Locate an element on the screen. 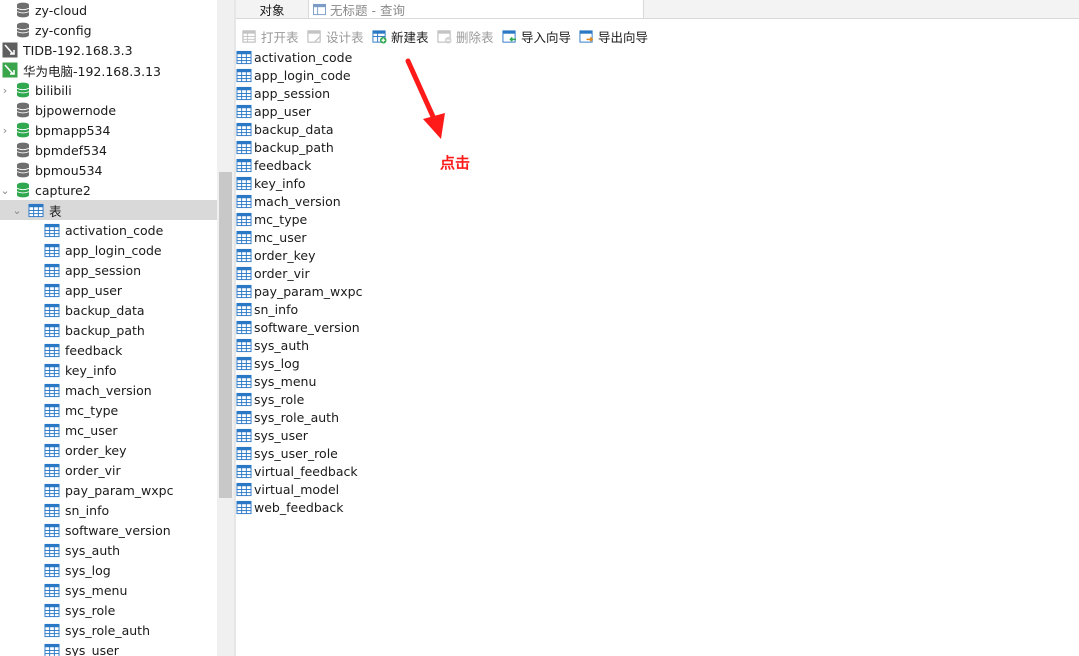 This screenshot has height=656, width=1079. tree-db-bpmdef534: bpmdef534 is located at coordinates (108, 150).